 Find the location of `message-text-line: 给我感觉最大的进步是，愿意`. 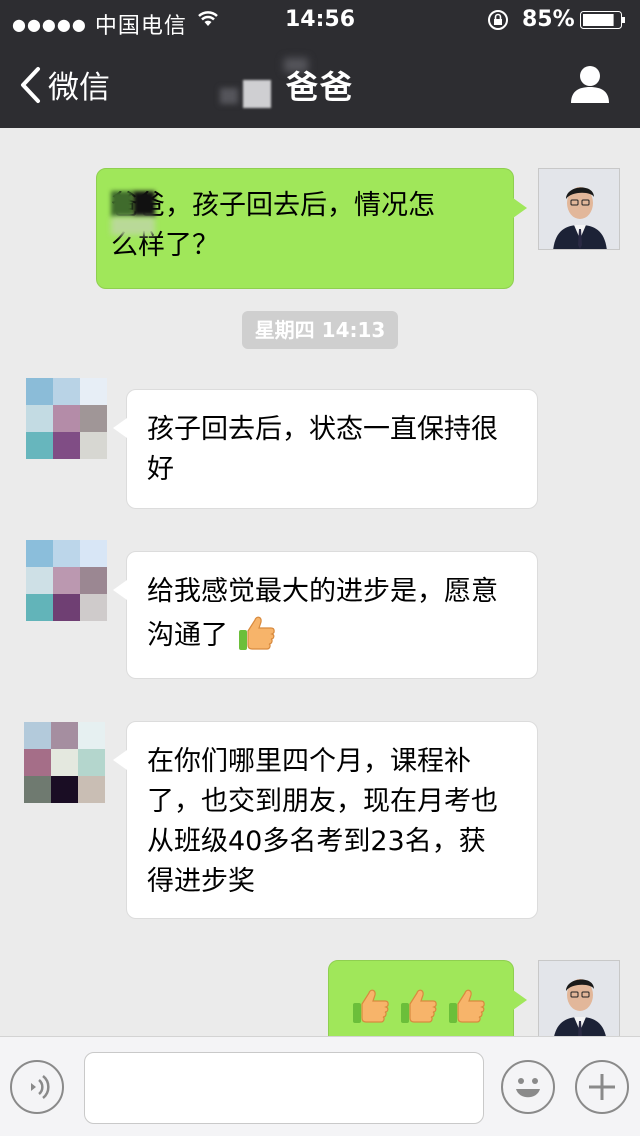

message-text-line: 给我感觉最大的进步是，愿意 is located at coordinates (322, 591).